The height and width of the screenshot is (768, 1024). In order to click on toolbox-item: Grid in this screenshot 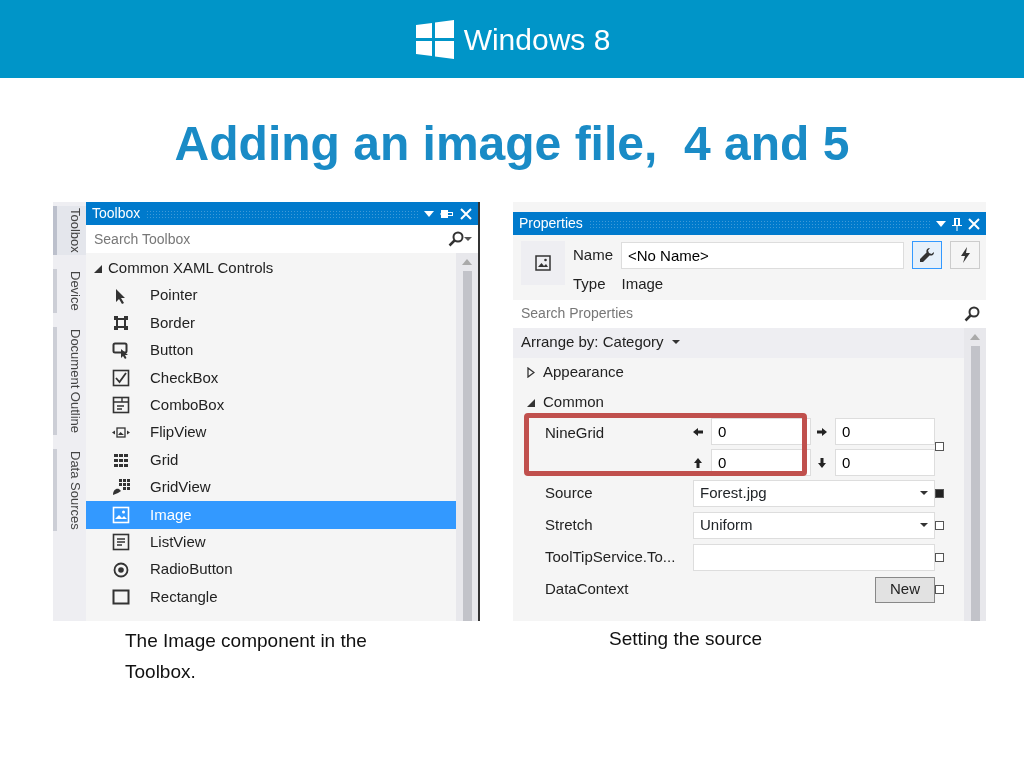, I will do `click(271, 460)`.